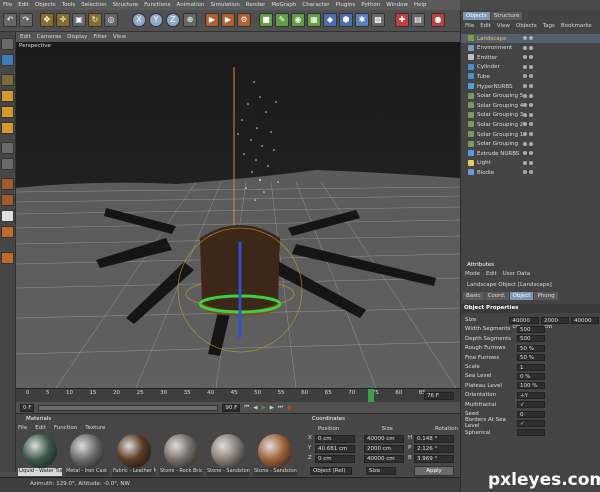 The height and width of the screenshot is (492, 600). What do you see at coordinates (289, 408) in the screenshot?
I see `record-key-icon: ●` at bounding box center [289, 408].